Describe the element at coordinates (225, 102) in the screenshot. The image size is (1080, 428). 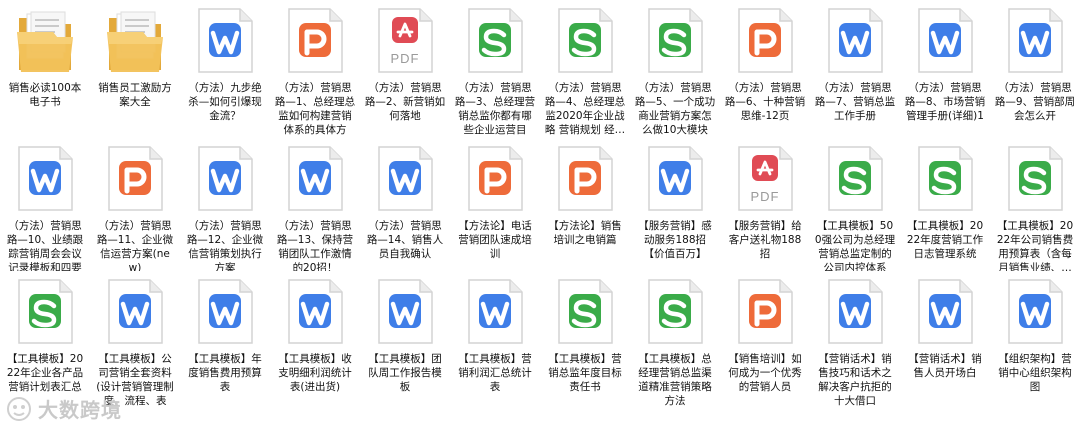
I see `file-label: （方法）九步绝杀—如何引爆现金流？` at that location.